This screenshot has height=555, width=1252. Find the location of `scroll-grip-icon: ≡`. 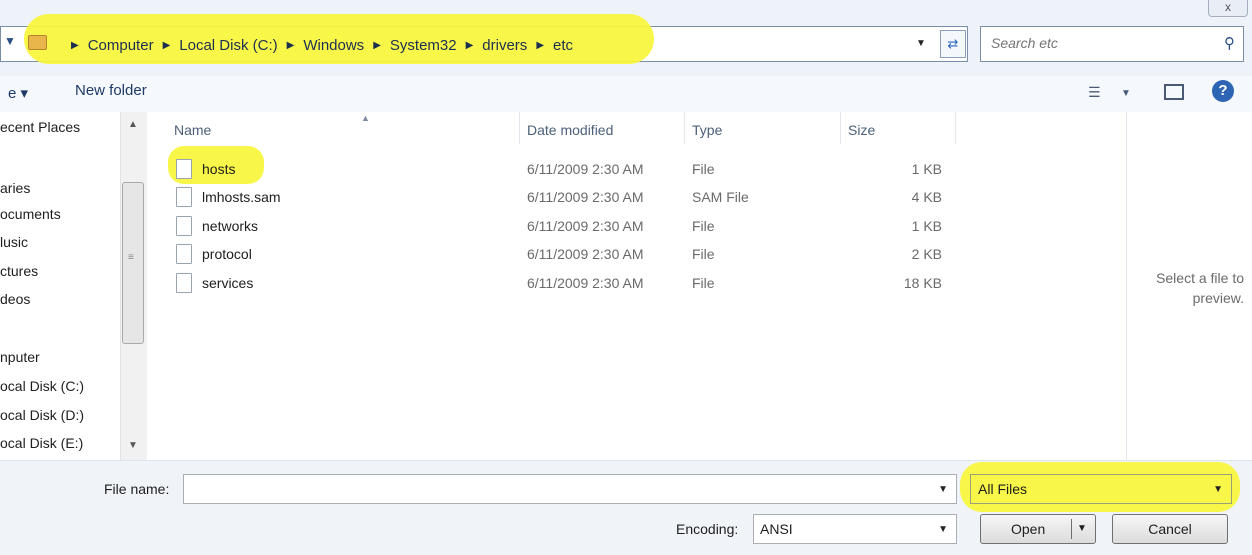

scroll-grip-icon: ≡ is located at coordinates (131, 257).